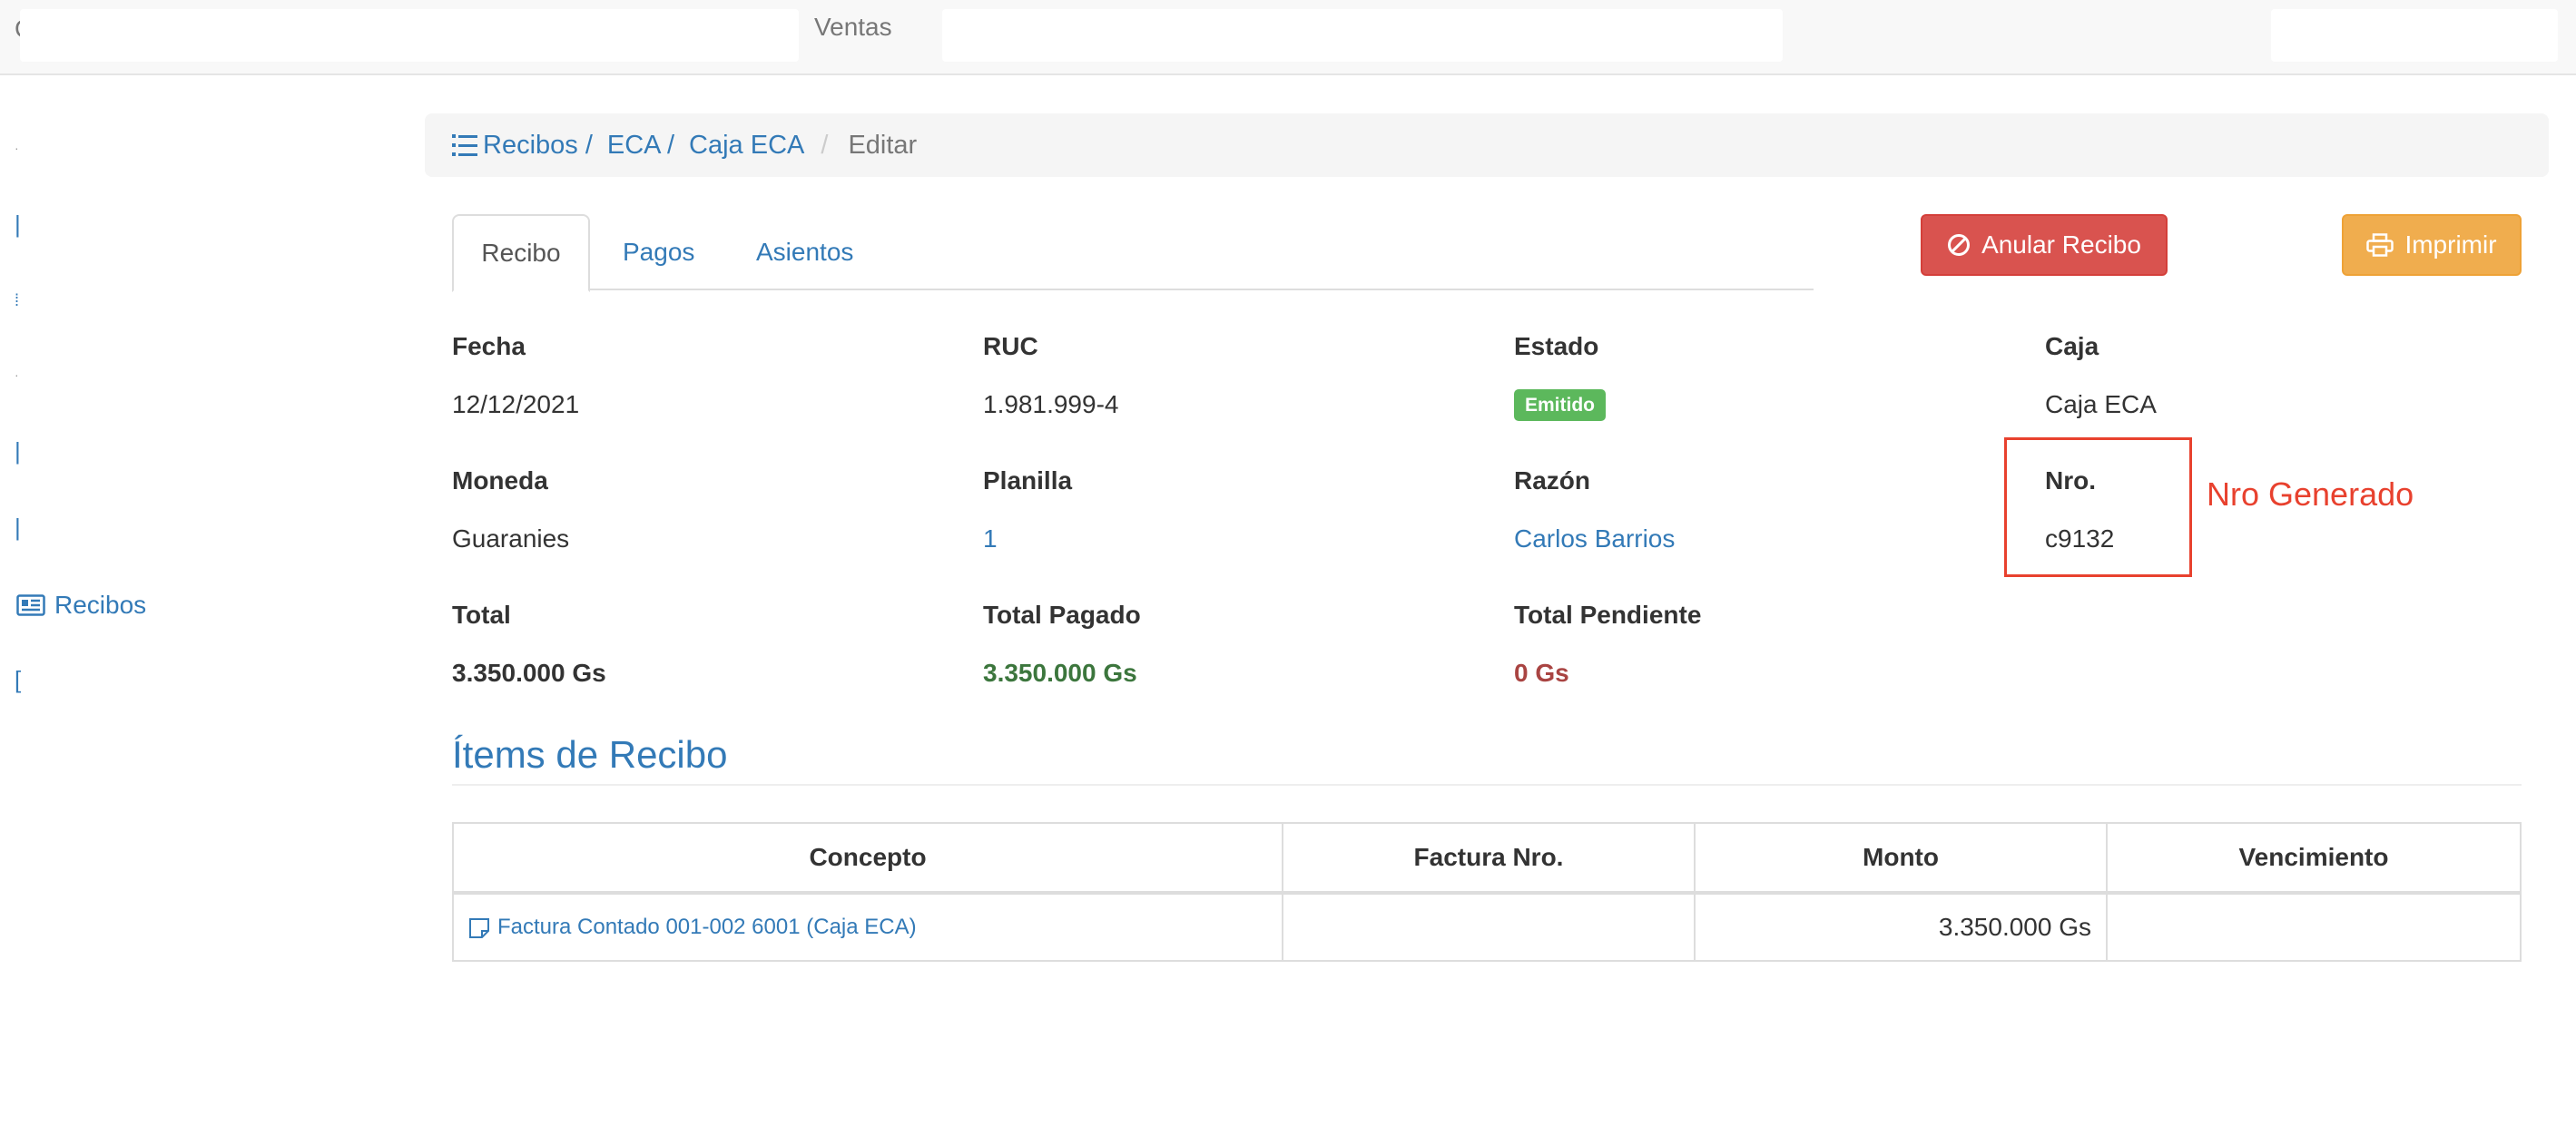  What do you see at coordinates (18, 451) in the screenshot?
I see `sidebar-item-5: |` at bounding box center [18, 451].